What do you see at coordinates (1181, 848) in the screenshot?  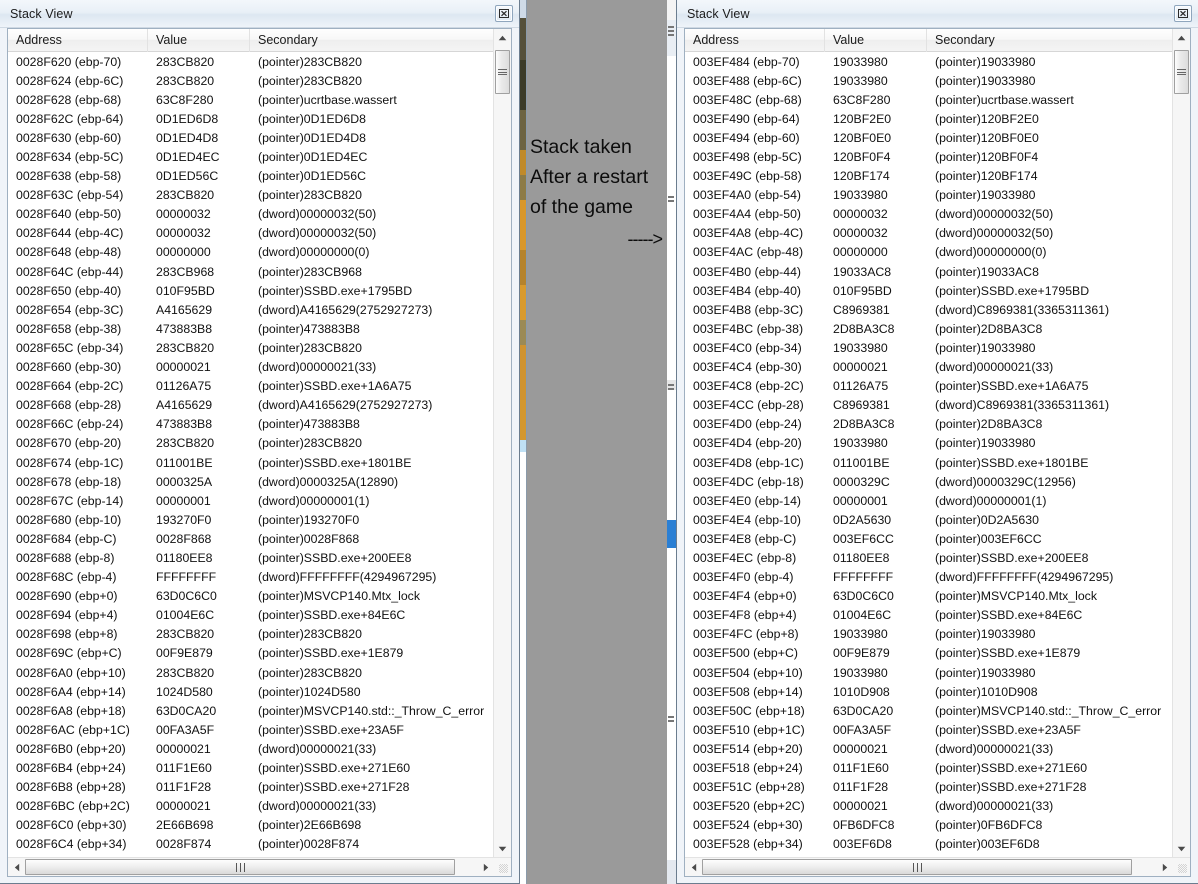 I see `scroll-down-button-right` at bounding box center [1181, 848].